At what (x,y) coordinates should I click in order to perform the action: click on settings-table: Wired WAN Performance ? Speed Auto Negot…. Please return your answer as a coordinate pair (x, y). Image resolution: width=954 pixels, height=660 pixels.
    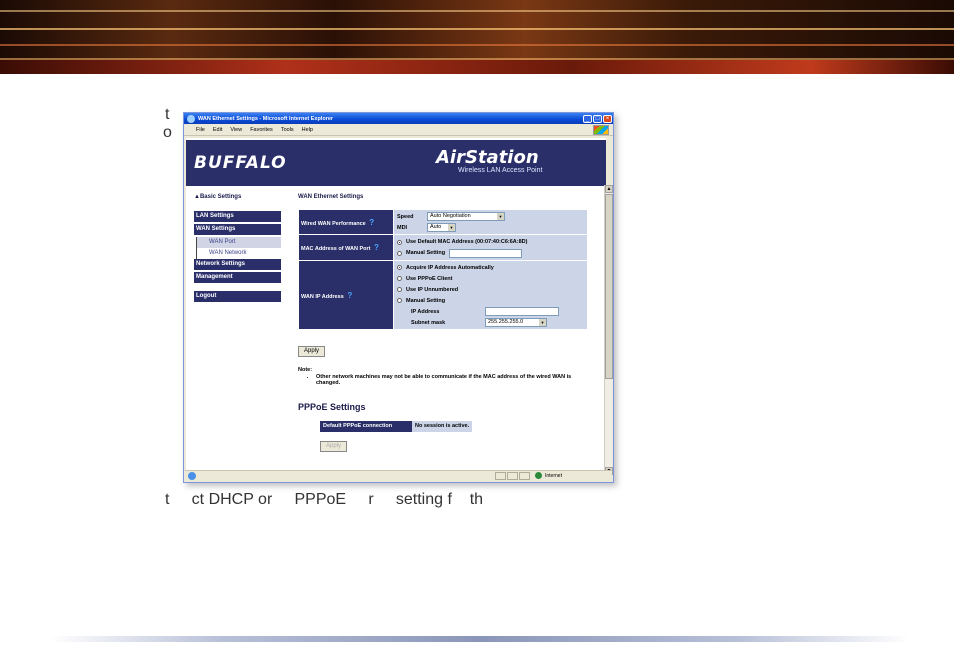
    Looking at the image, I should click on (443, 269).